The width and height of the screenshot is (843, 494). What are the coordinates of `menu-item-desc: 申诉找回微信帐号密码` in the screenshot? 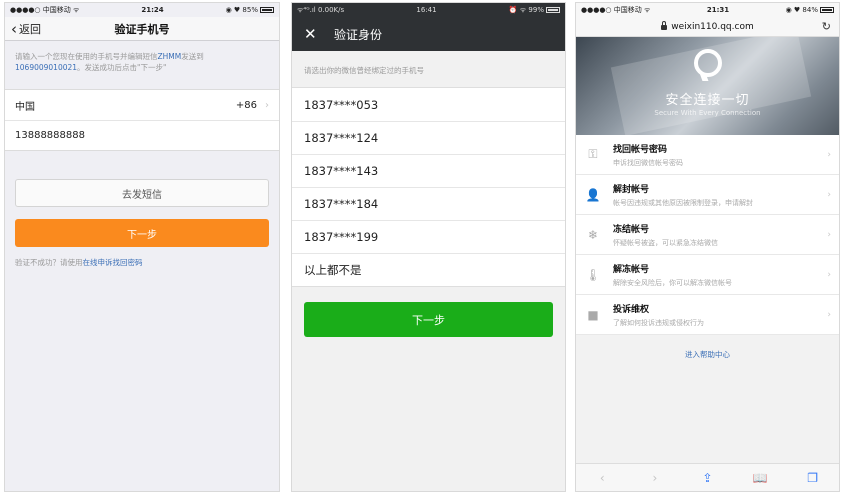 It's located at (648, 162).